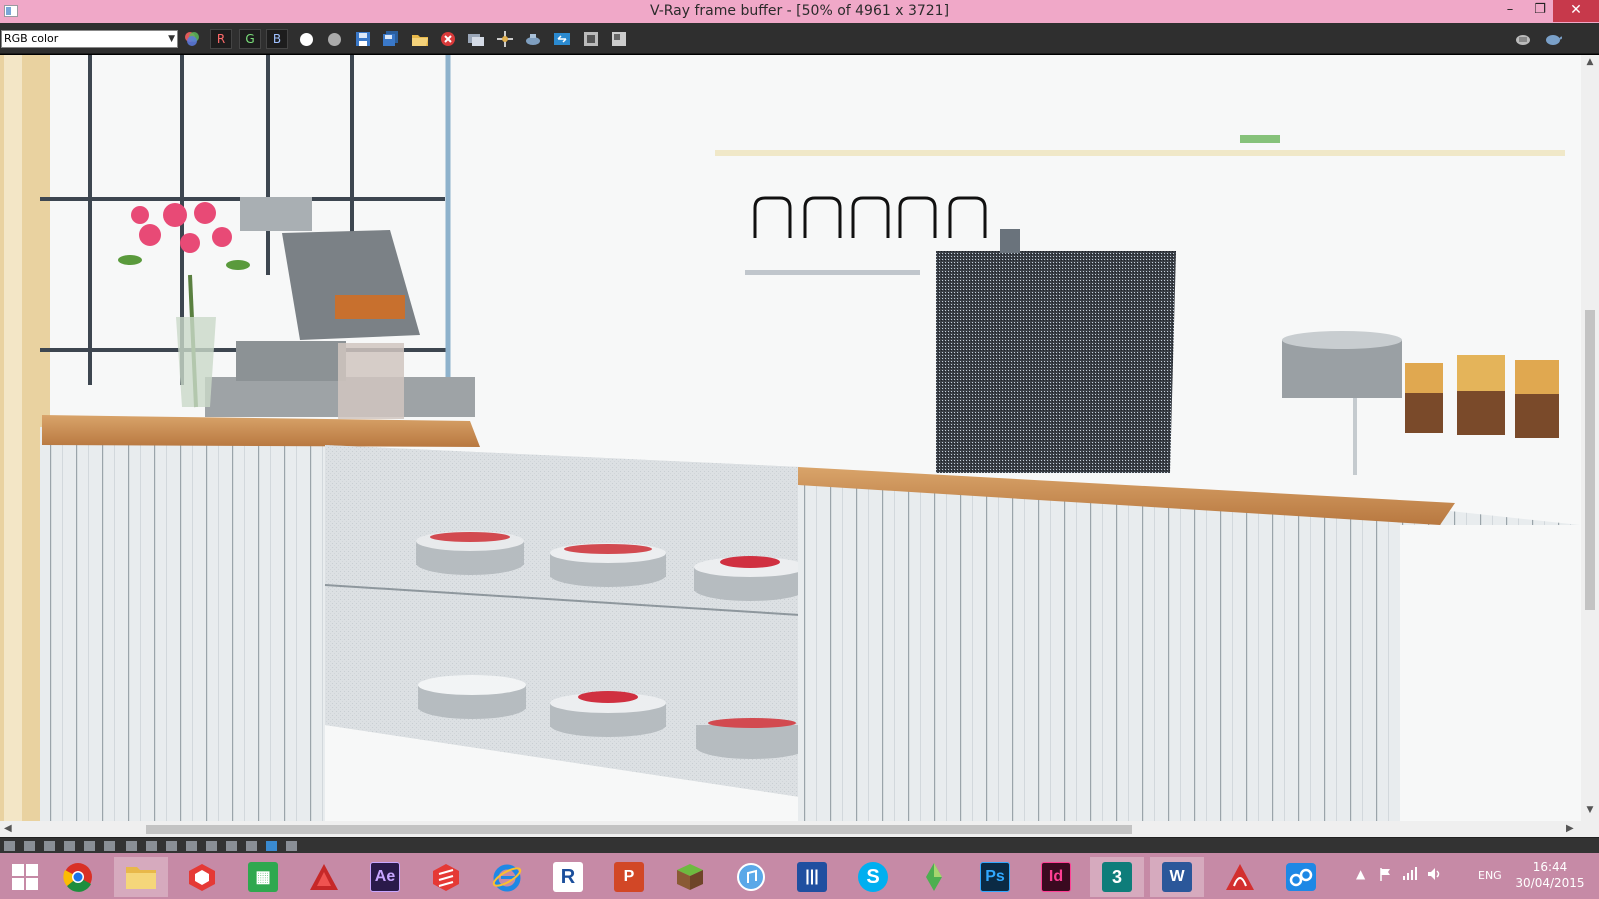 The image size is (1599, 899). I want to click on show-corrections-button, so click(619, 39).